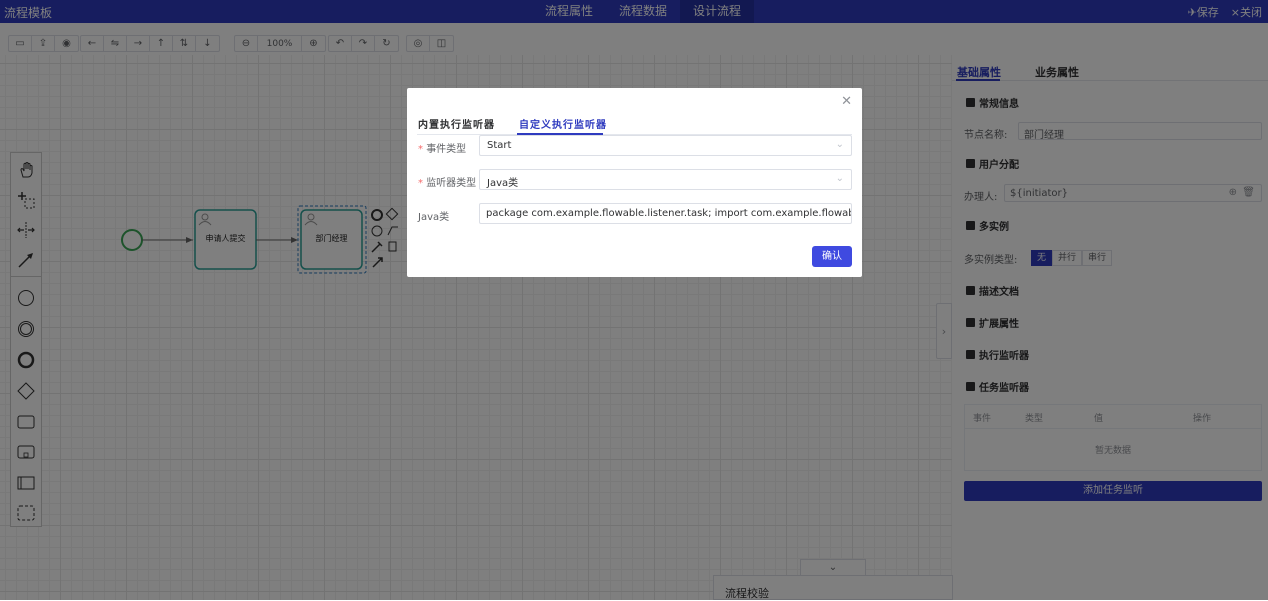 The height and width of the screenshot is (601, 1268). What do you see at coordinates (832, 256) in the screenshot?
I see `confirm-button: 确认` at bounding box center [832, 256].